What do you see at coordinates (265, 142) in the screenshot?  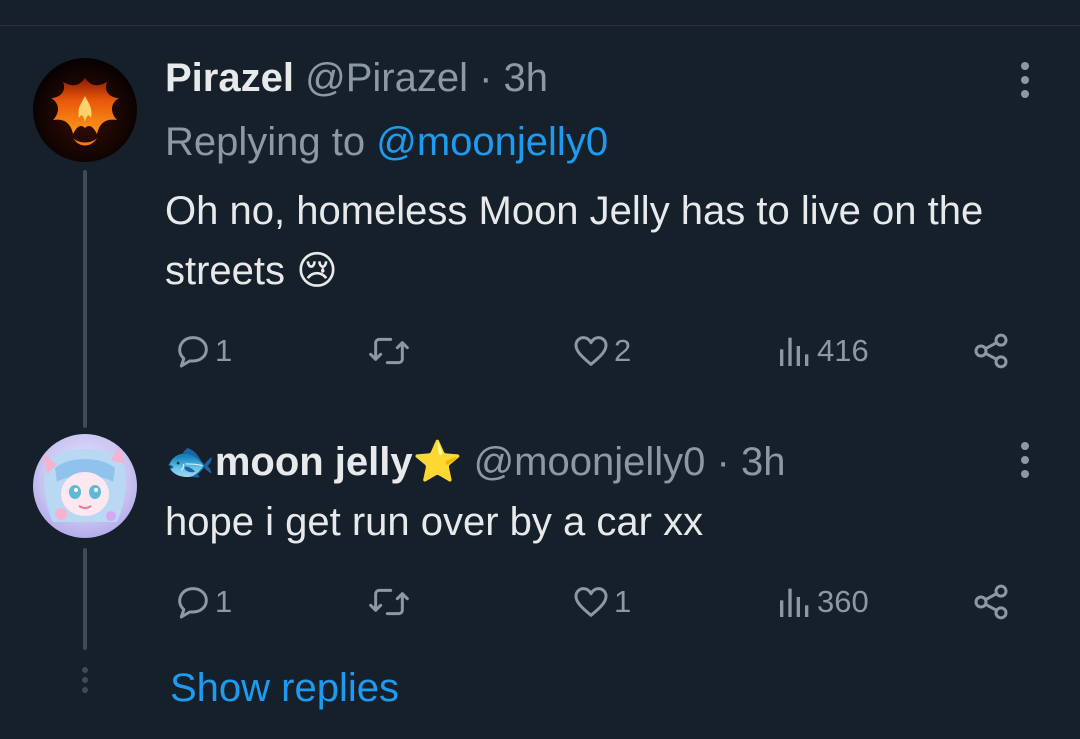 I see `replying-prefix: Replying to` at bounding box center [265, 142].